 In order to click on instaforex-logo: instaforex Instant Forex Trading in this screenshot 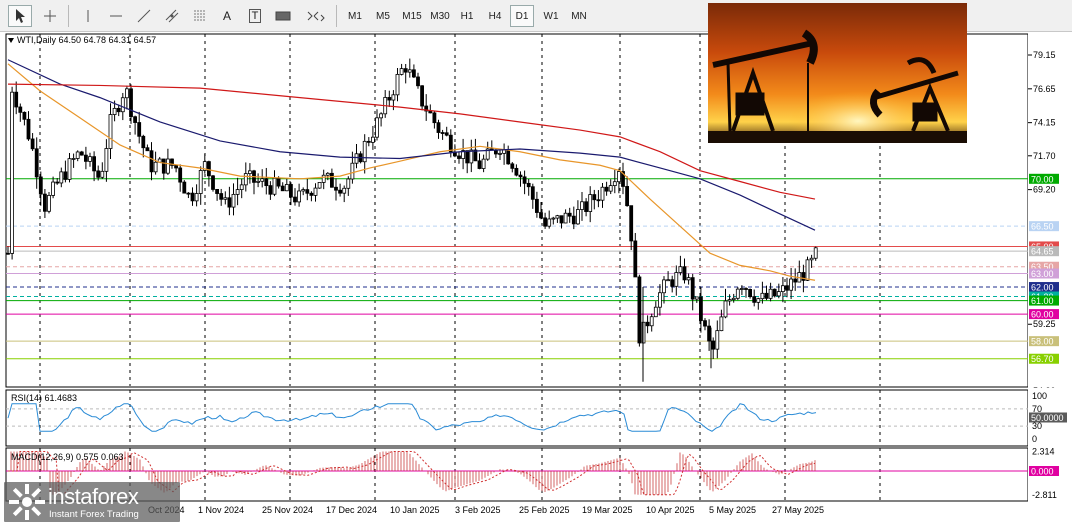, I will do `click(92, 502)`.